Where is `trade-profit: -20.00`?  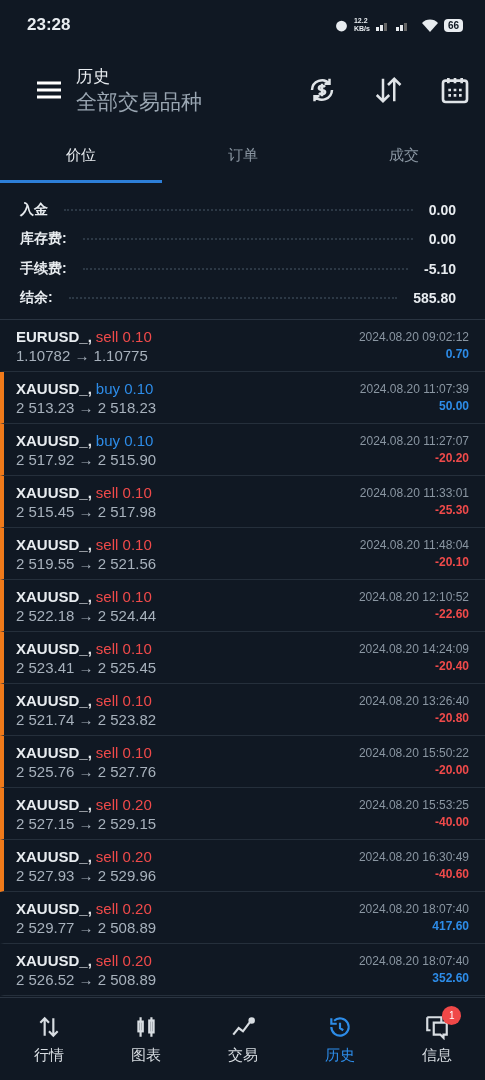 trade-profit: -20.00 is located at coordinates (451, 770).